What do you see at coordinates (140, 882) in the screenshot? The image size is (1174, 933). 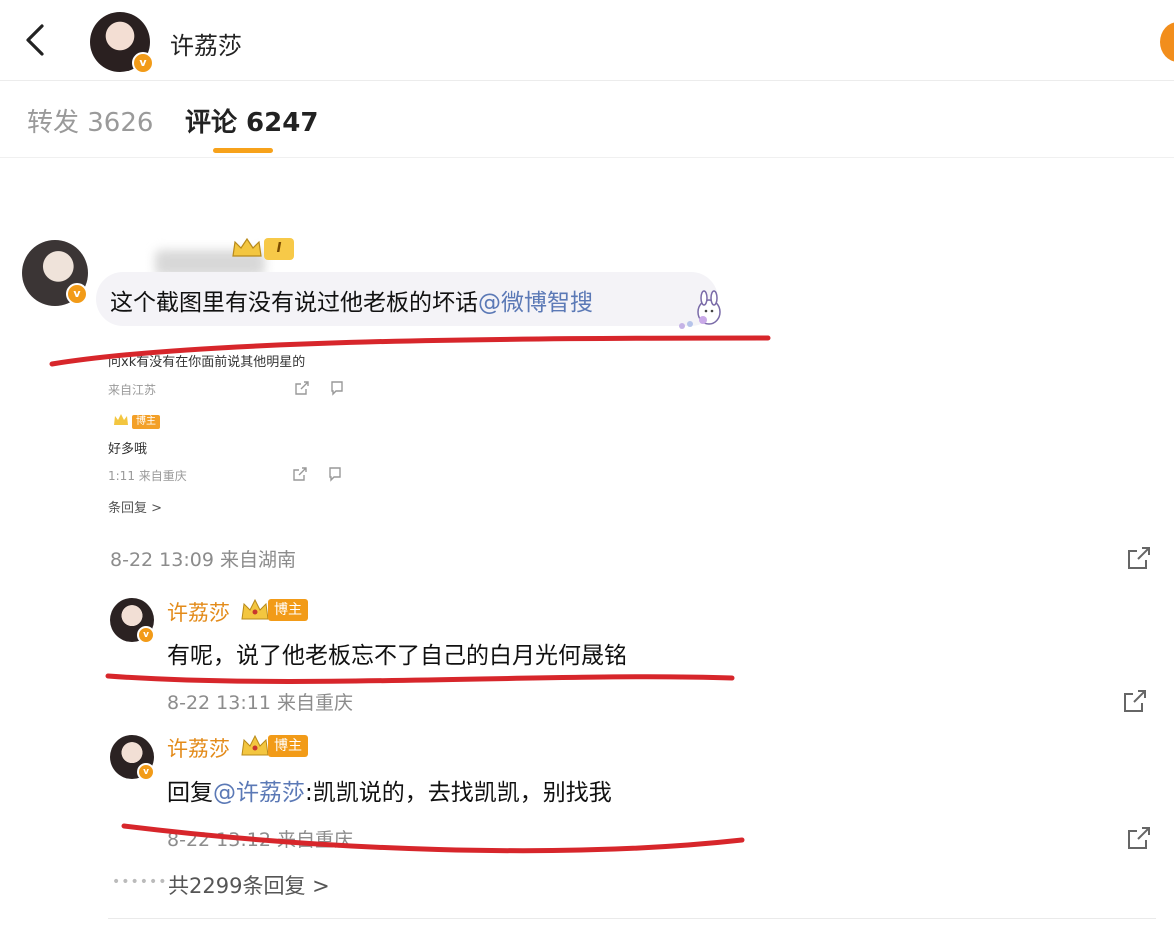 I see `dots-icon: ••••••` at bounding box center [140, 882].